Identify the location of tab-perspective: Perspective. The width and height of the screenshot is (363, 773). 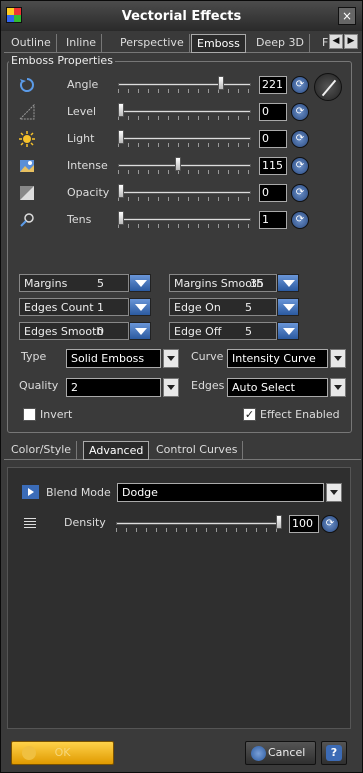
(152, 43).